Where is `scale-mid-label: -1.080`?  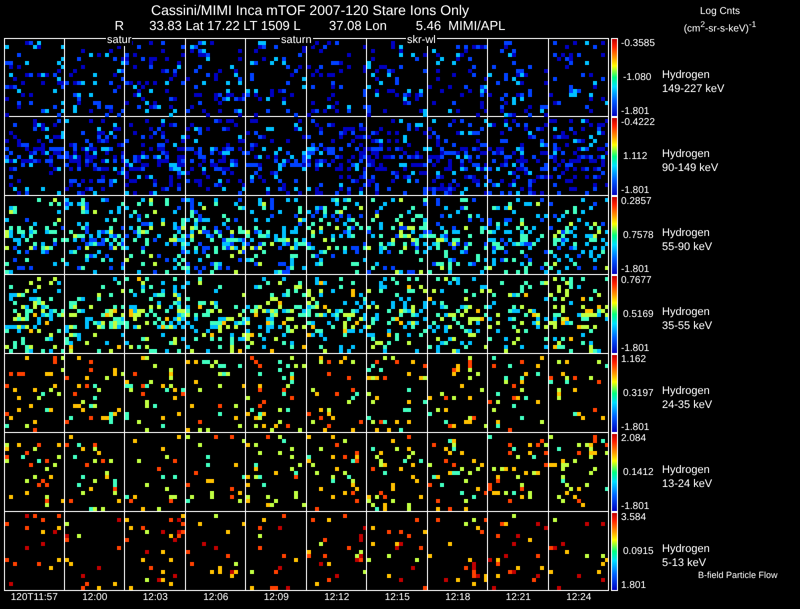
scale-mid-label: -1.080 is located at coordinates (637, 78).